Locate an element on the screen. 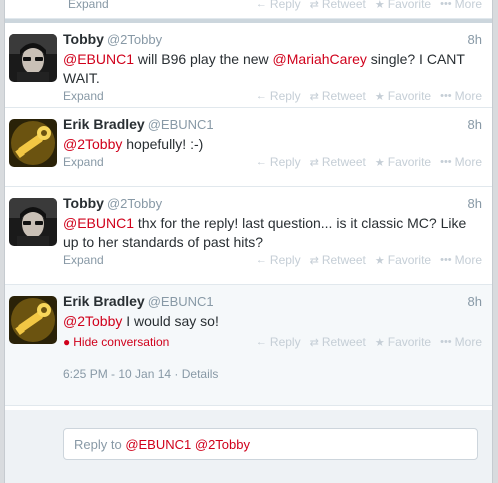 Image resolution: width=498 pixels, height=483 pixels. hide-conversation-link: ● Hide conversation is located at coordinates (116, 342).